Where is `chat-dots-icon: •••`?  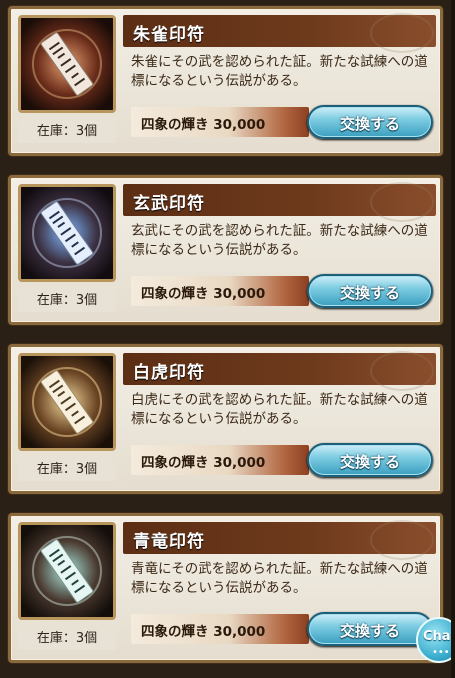
chat-dots-icon: ••• is located at coordinates (441, 652).